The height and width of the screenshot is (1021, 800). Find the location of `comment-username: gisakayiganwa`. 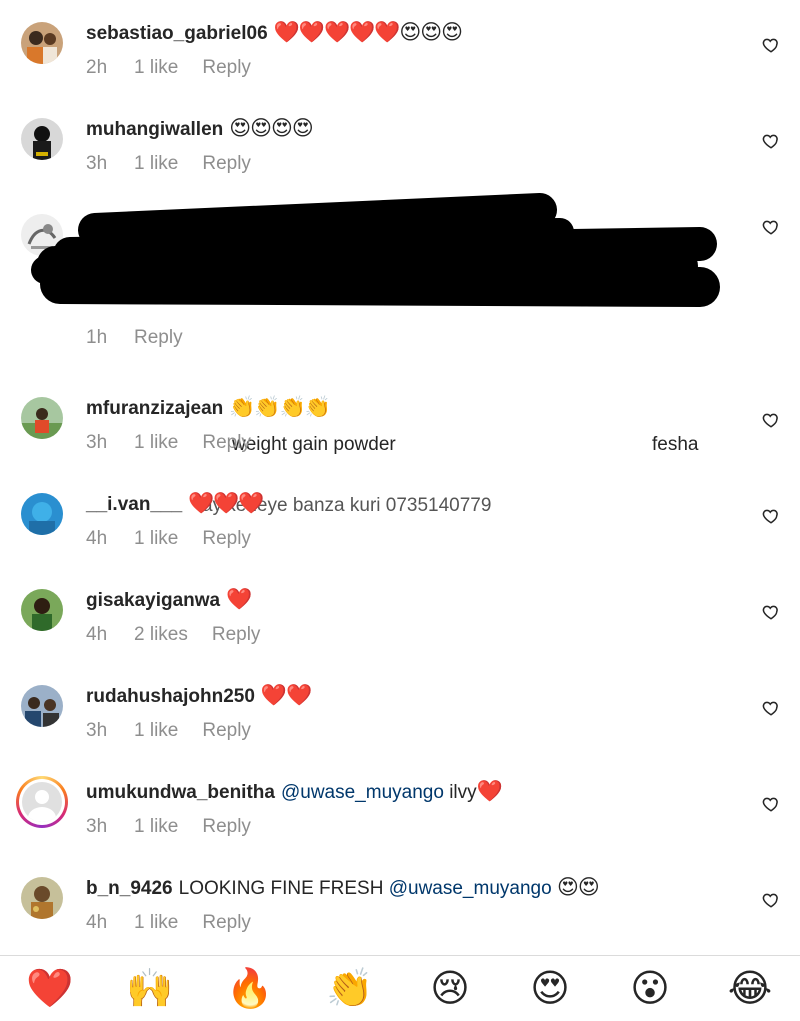

comment-username: gisakayiganwa is located at coordinates (153, 600).